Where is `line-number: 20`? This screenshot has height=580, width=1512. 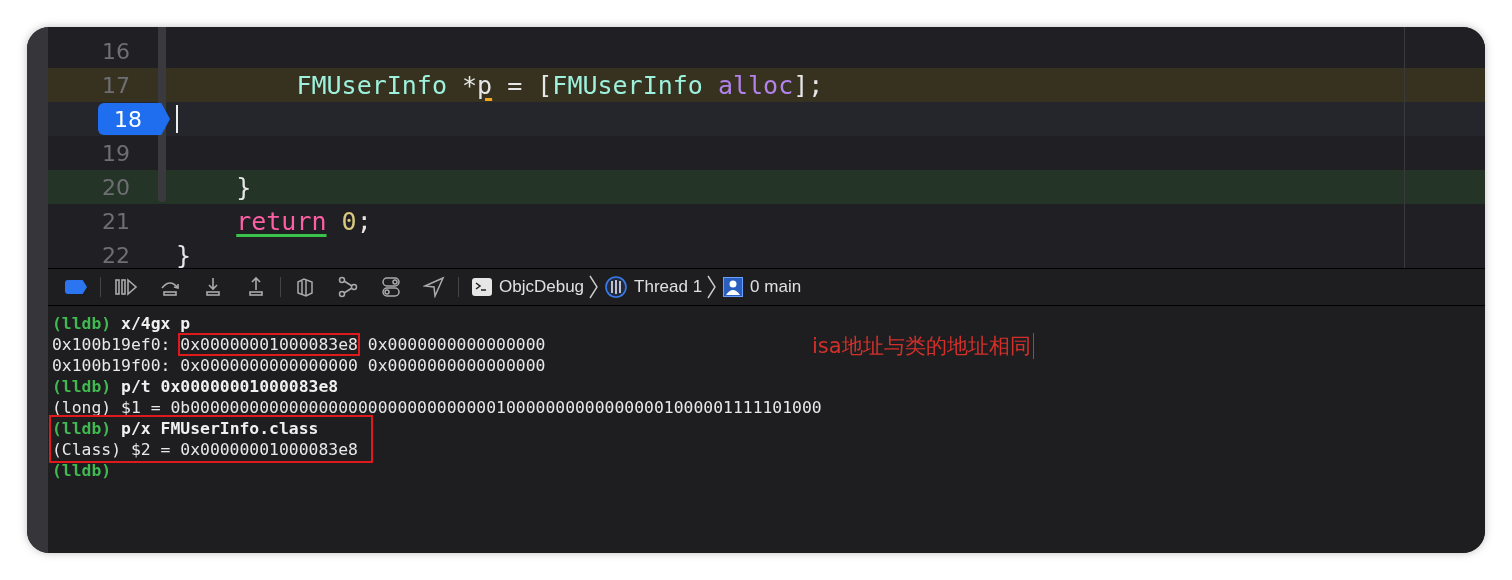 line-number: 20 is located at coordinates (116, 187).